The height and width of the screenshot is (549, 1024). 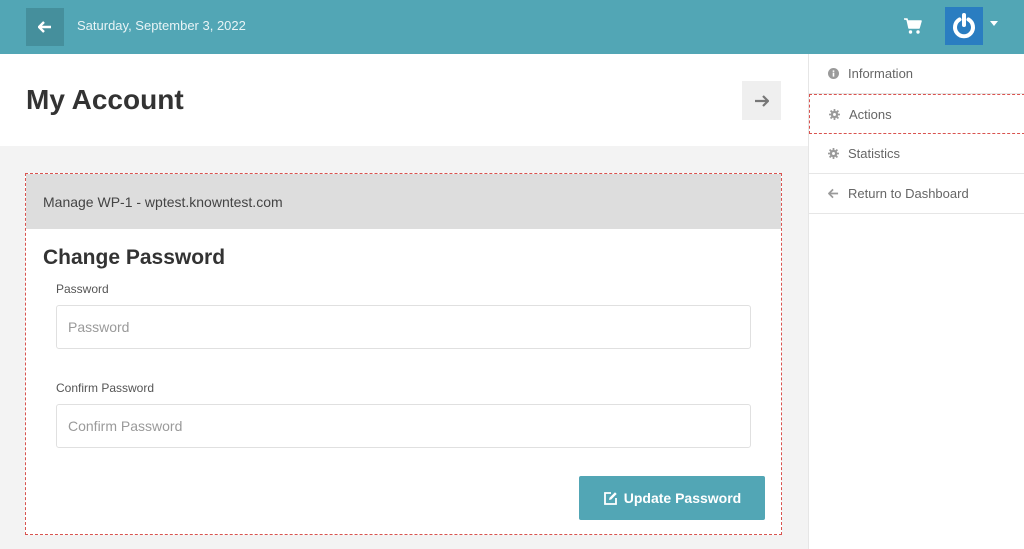 What do you see at coordinates (908, 193) in the screenshot?
I see `sidebar-item-label: Return to Dashboard` at bounding box center [908, 193].